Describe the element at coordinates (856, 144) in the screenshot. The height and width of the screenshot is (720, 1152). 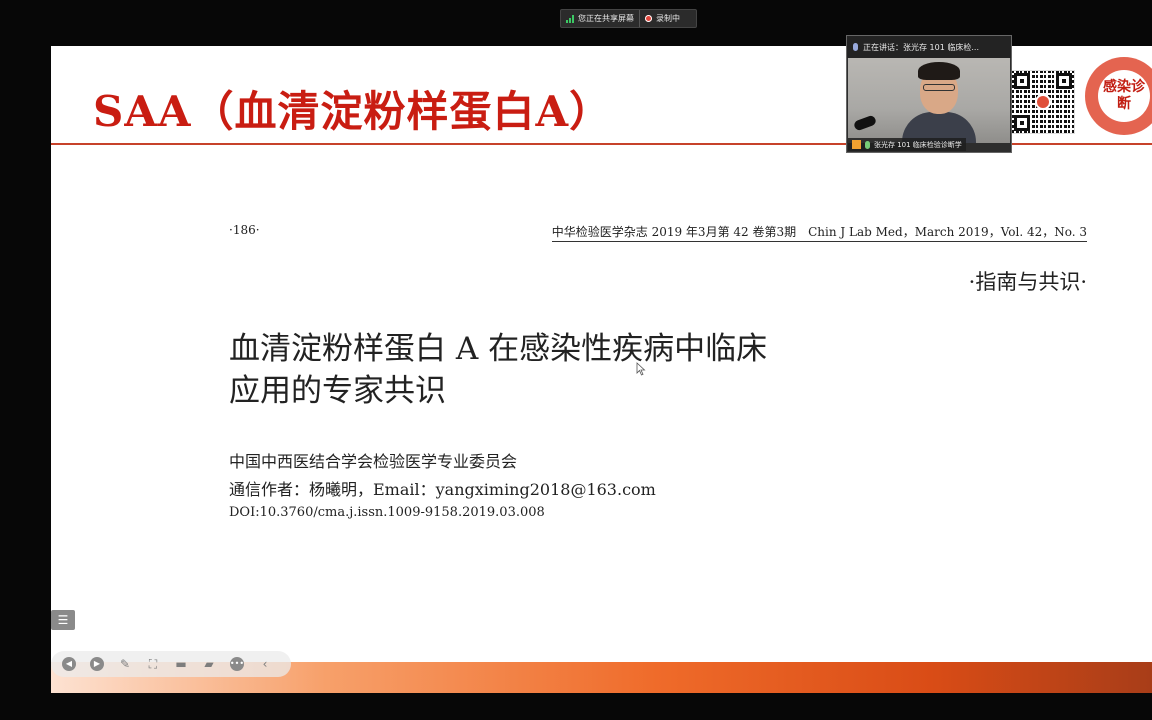
I see `avatar-icon` at that location.